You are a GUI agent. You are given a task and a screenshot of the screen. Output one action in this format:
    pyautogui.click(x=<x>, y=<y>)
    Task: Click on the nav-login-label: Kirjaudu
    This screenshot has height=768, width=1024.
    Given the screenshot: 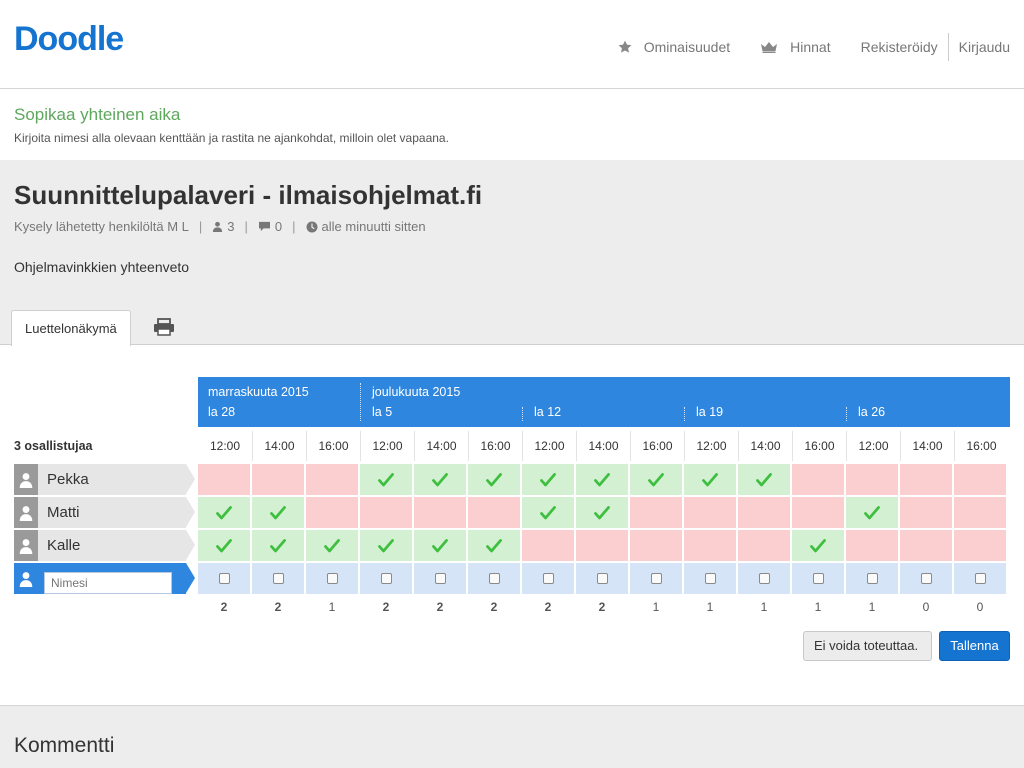 What is the action you would take?
    pyautogui.click(x=984, y=47)
    